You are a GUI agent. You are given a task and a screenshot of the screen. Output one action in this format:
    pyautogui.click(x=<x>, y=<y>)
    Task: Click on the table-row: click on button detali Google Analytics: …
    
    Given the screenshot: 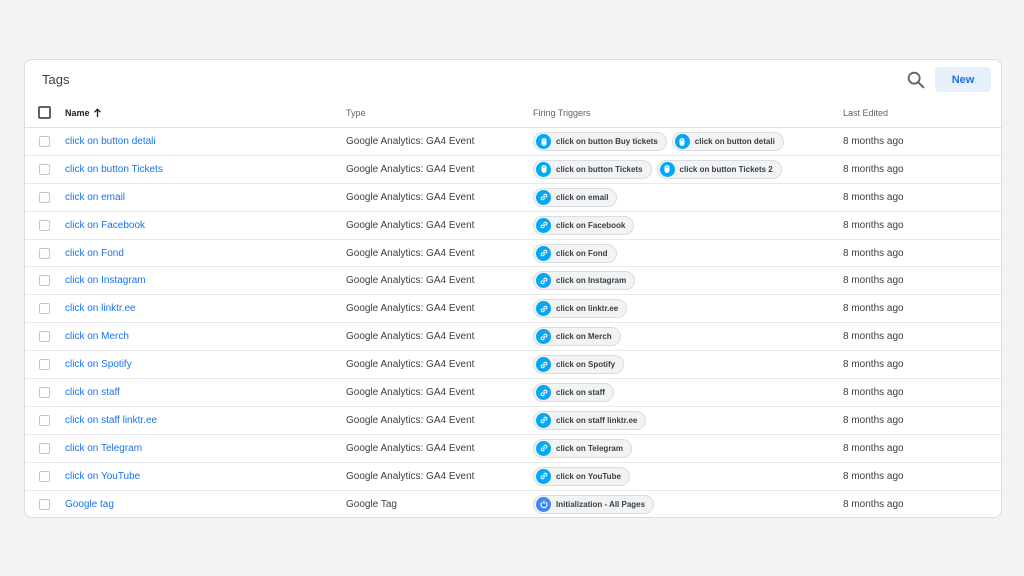 What is the action you would take?
    pyautogui.click(x=513, y=142)
    